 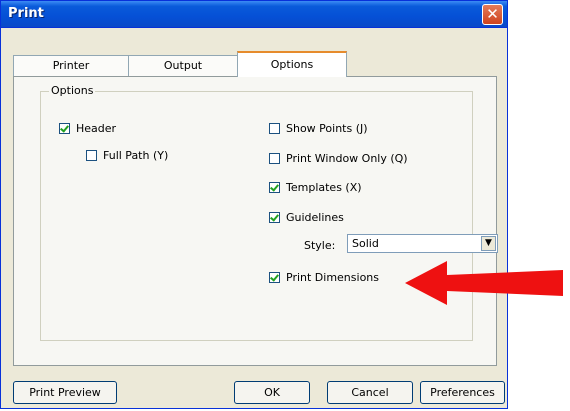 What do you see at coordinates (96, 128) in the screenshot?
I see `header-checkbox-label: Header` at bounding box center [96, 128].